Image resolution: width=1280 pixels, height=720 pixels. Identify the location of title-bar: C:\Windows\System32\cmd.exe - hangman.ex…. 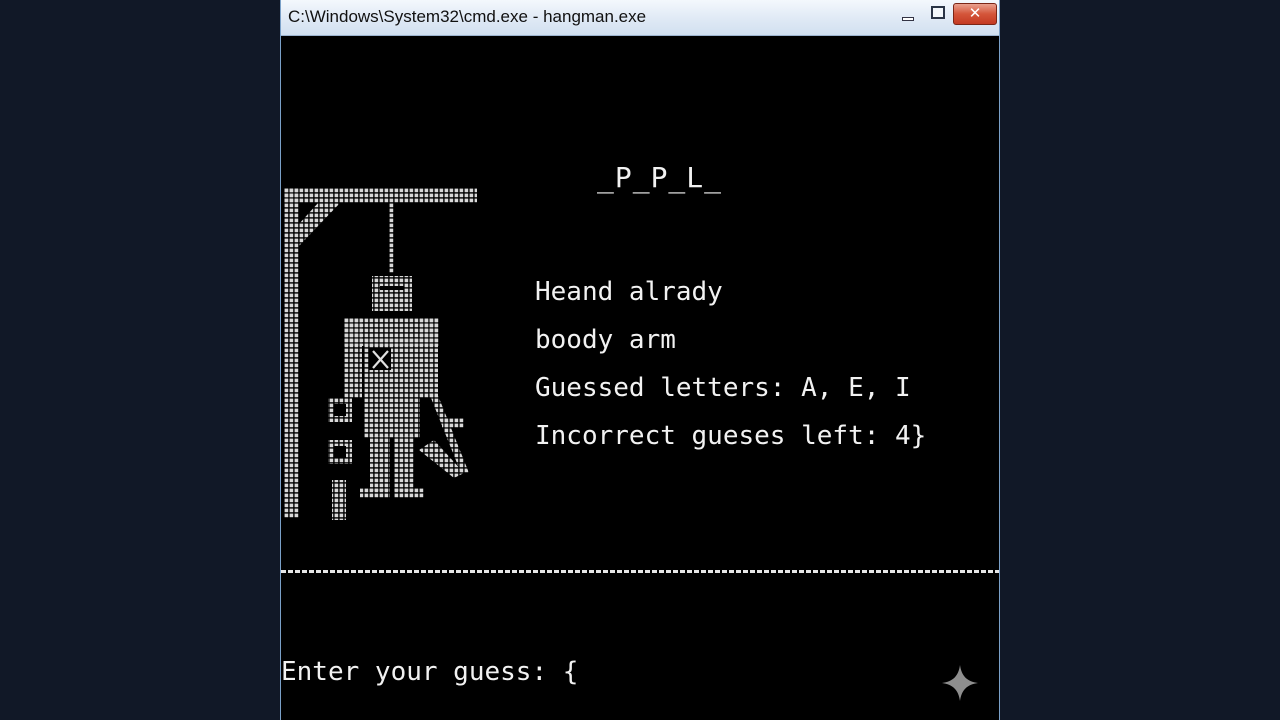
(640, 18).